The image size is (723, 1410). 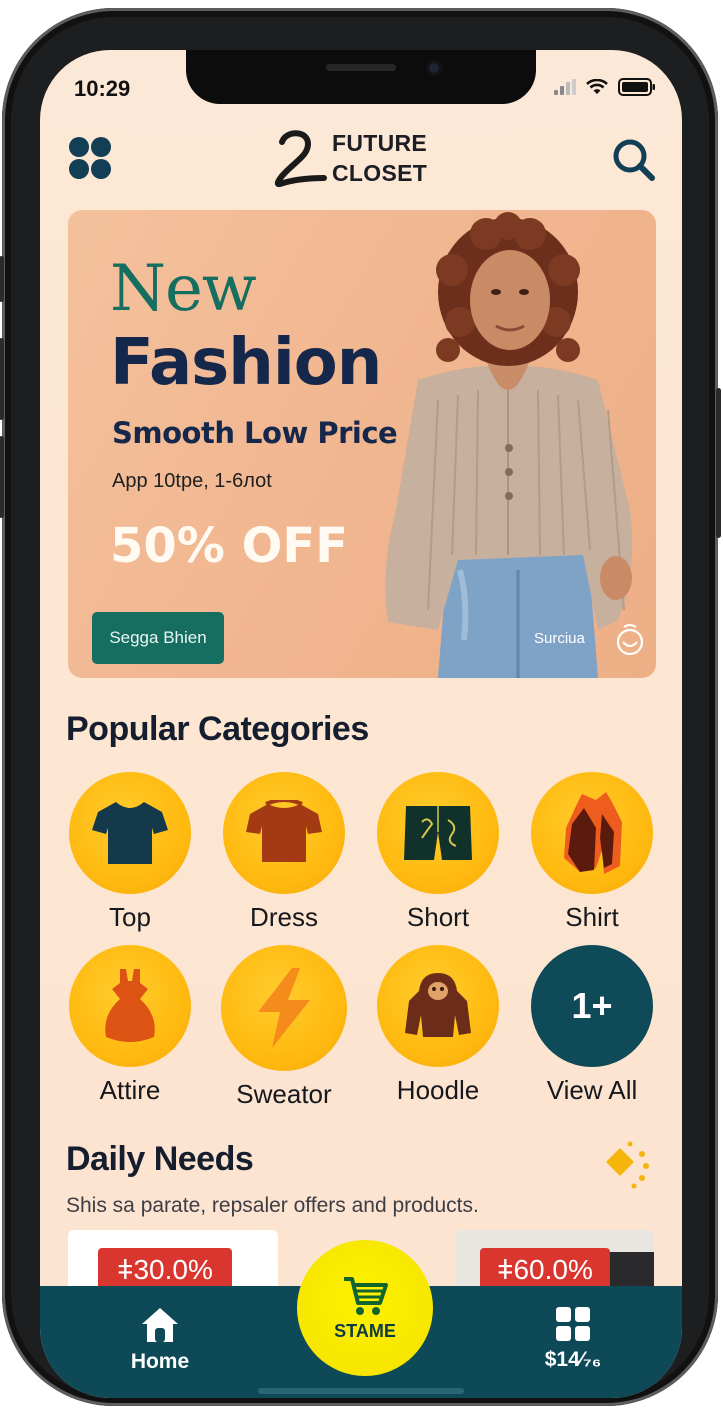 I want to click on view-all-count: 1+, so click(x=592, y=1005).